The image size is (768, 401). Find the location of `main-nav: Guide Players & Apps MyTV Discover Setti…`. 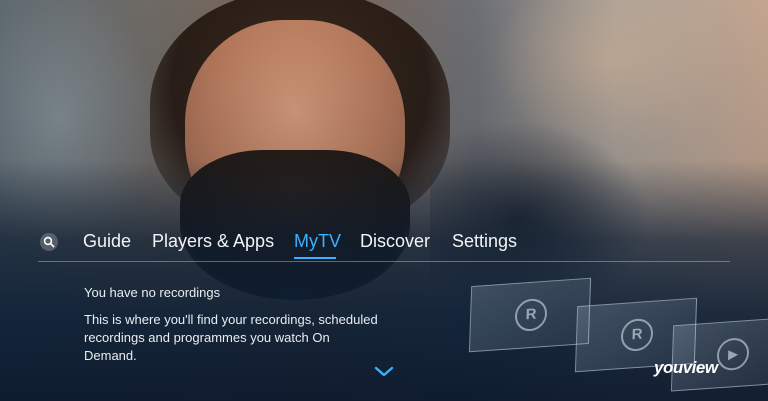

main-nav: Guide Players & Apps MyTV Discover Setti… is located at coordinates (384, 243).